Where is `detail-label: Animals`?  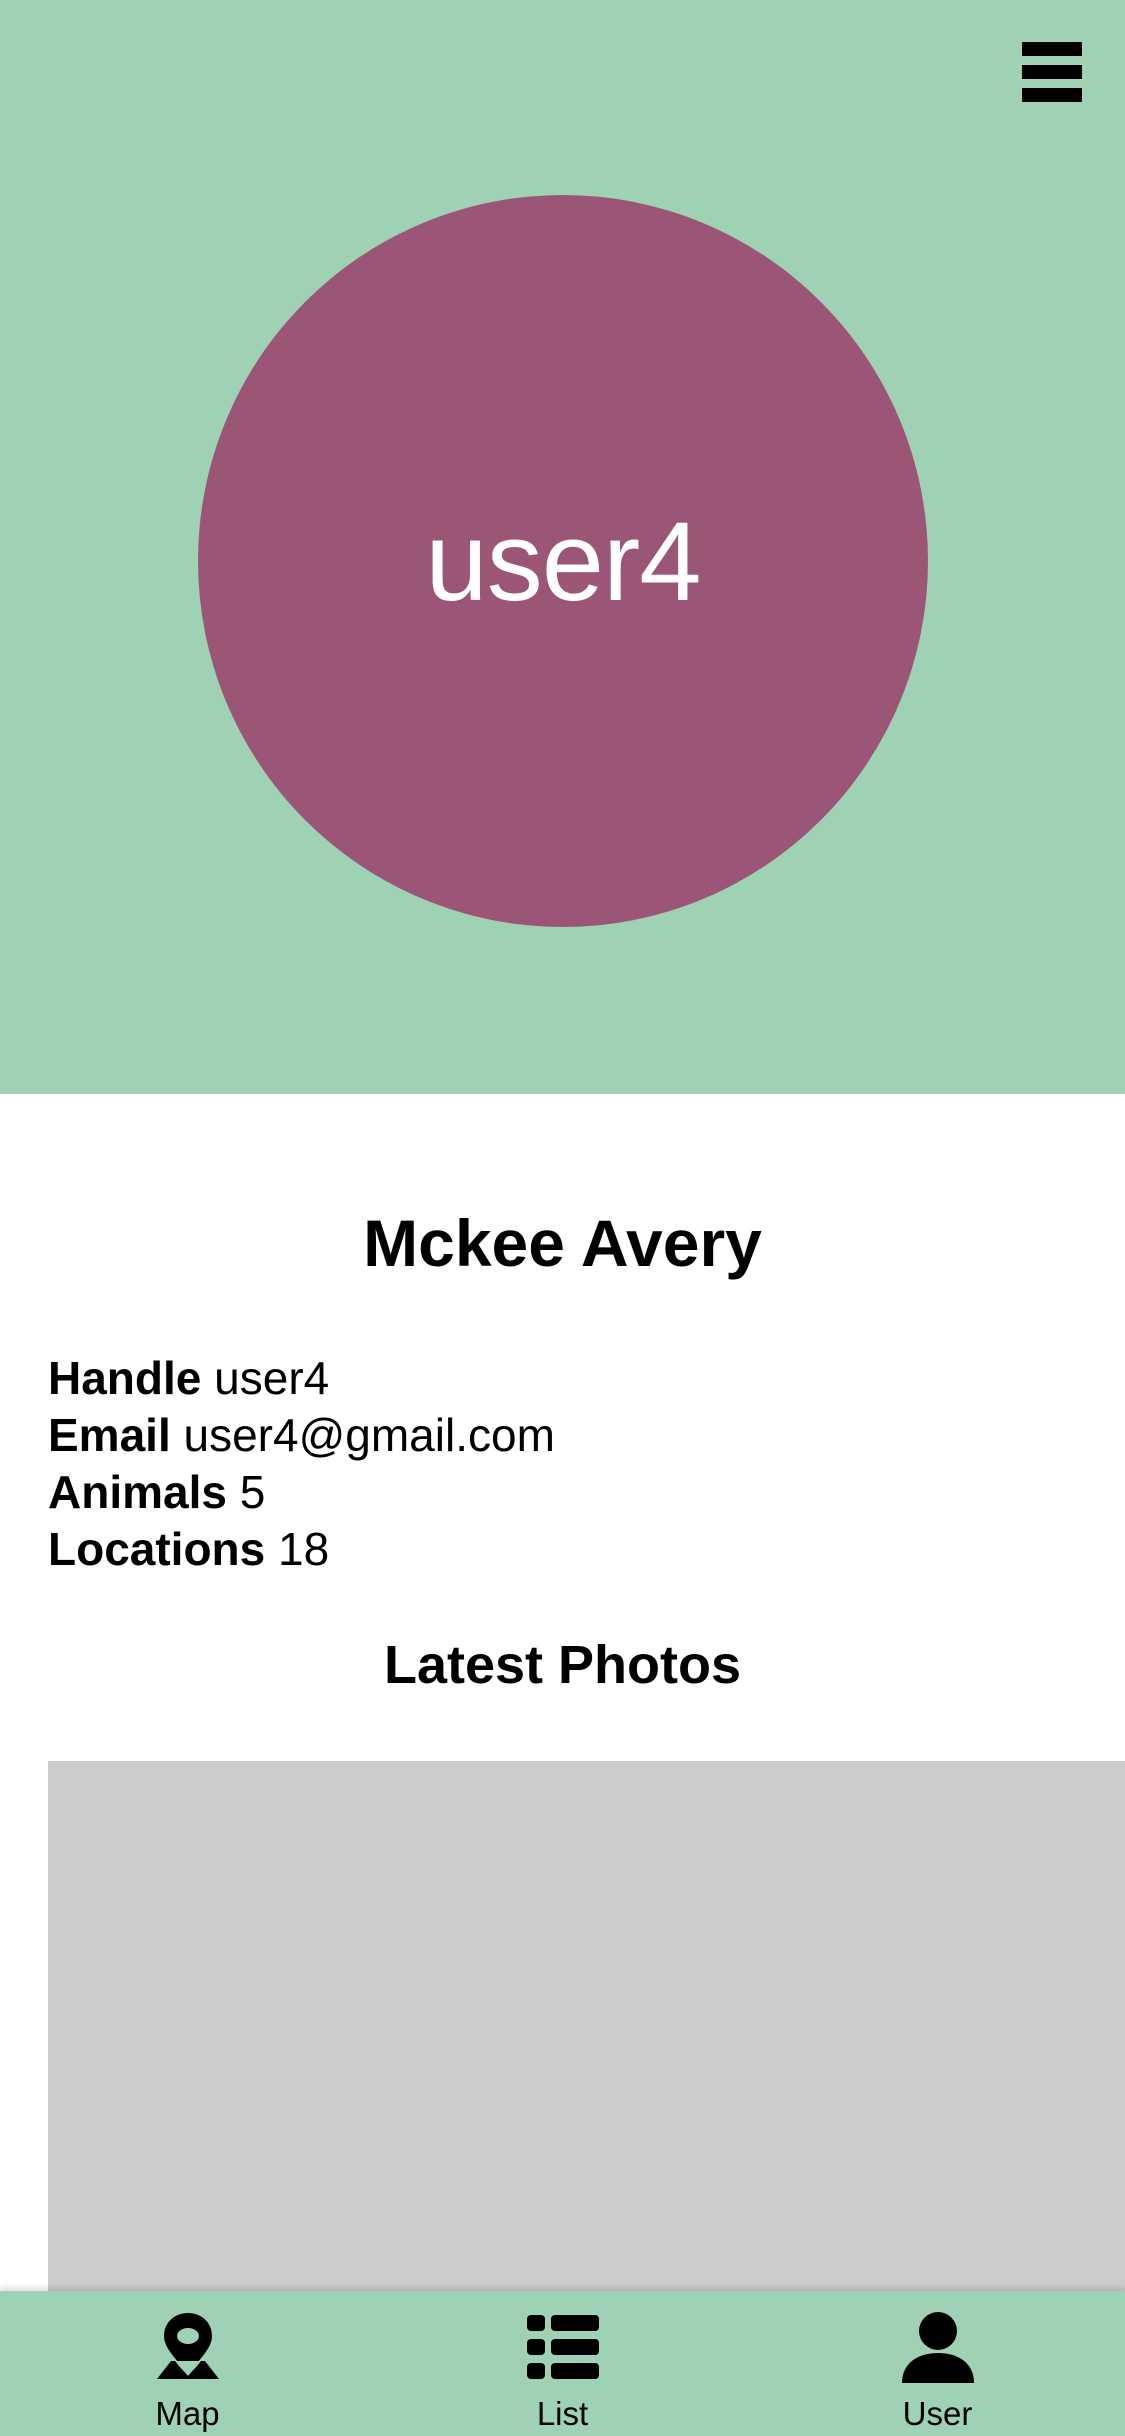
detail-label: Animals is located at coordinates (137, 1492).